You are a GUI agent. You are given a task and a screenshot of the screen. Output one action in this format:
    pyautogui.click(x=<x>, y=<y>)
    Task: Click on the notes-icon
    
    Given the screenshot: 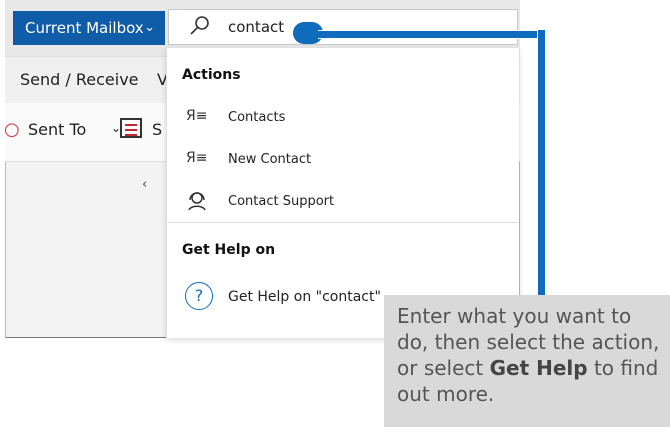 What is the action you would take?
    pyautogui.click(x=131, y=128)
    